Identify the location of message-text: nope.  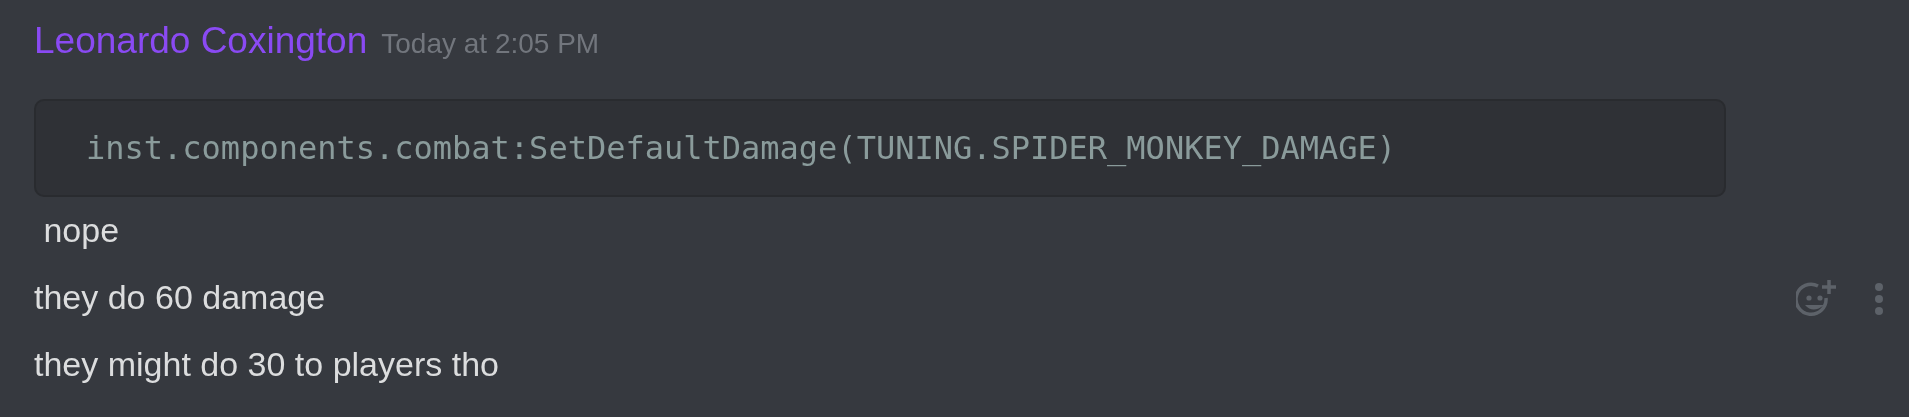
(81, 230).